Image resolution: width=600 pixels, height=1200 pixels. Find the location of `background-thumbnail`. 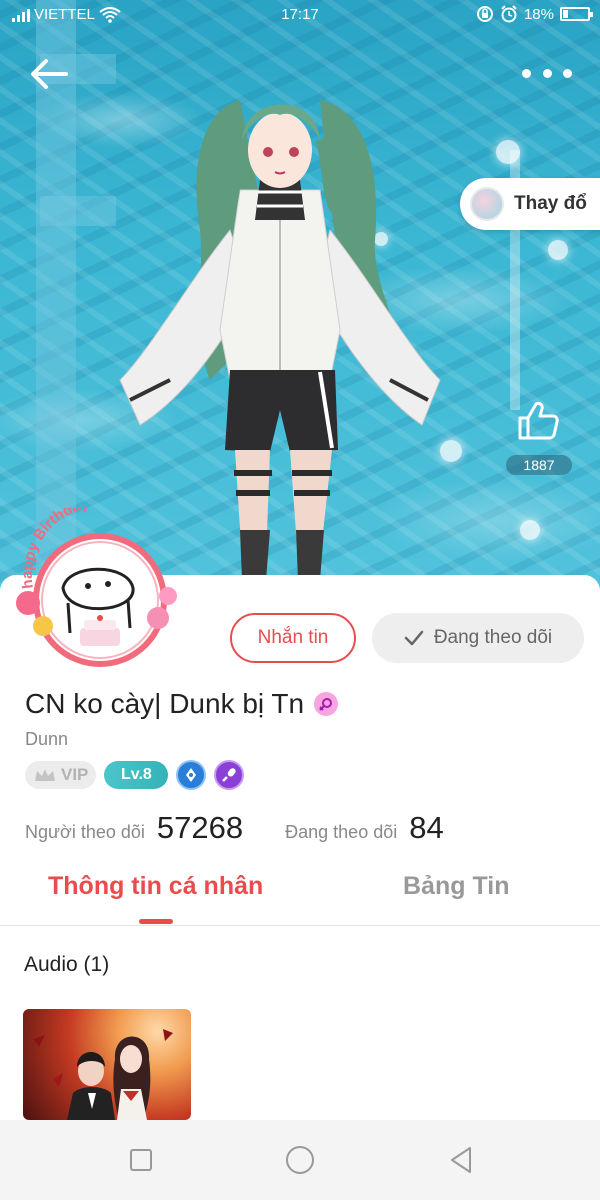

background-thumbnail is located at coordinates (487, 204).